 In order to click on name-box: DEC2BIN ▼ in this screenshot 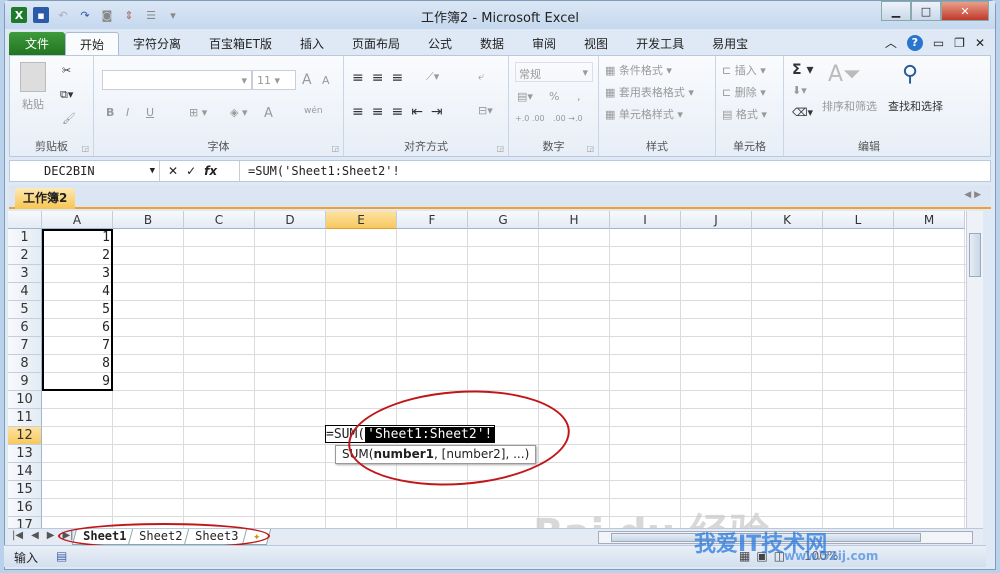, I will do `click(85, 171)`.